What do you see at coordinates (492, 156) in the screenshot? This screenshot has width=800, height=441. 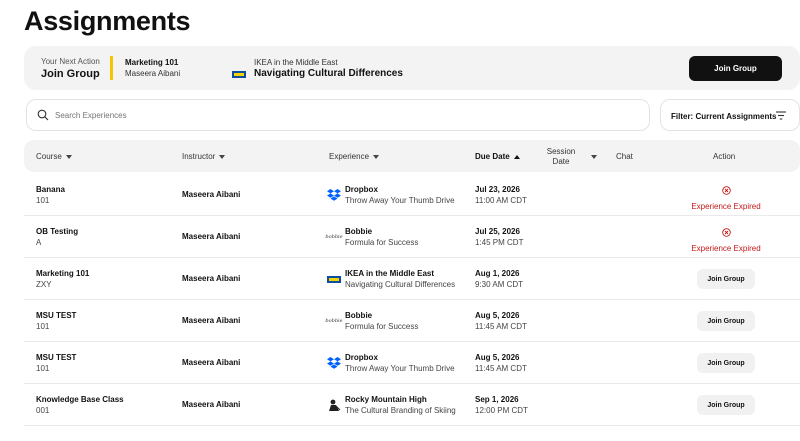 I see `column-due-date-label: Due Date` at bounding box center [492, 156].